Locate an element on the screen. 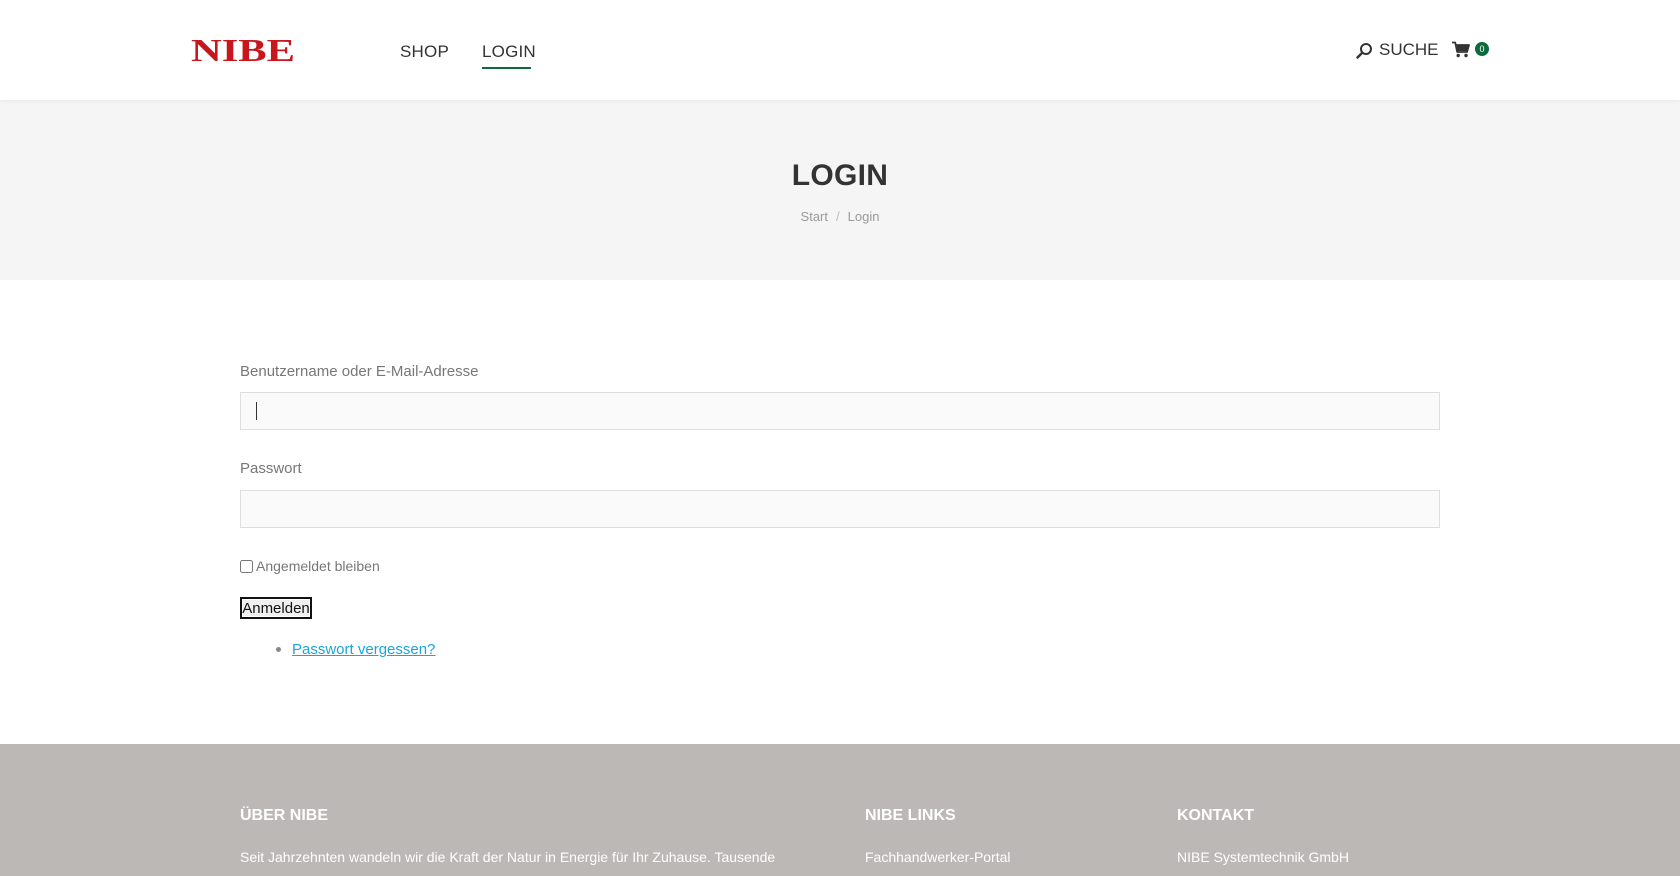  footer-heading-about: ÜBER NIBE is located at coordinates (284, 815).